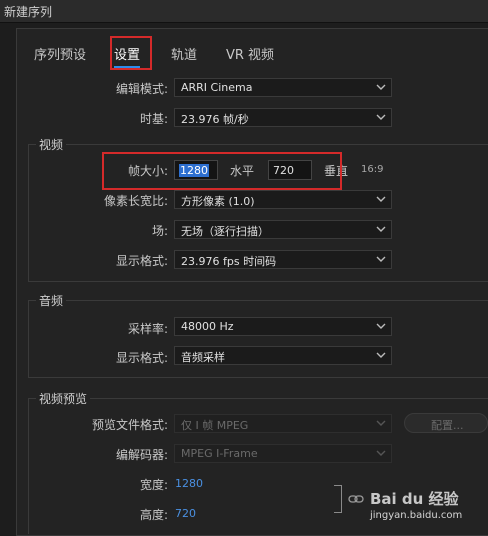 The width and height of the screenshot is (488, 536). What do you see at coordinates (184, 53) in the screenshot?
I see `tab-tracks: 轨道` at bounding box center [184, 53].